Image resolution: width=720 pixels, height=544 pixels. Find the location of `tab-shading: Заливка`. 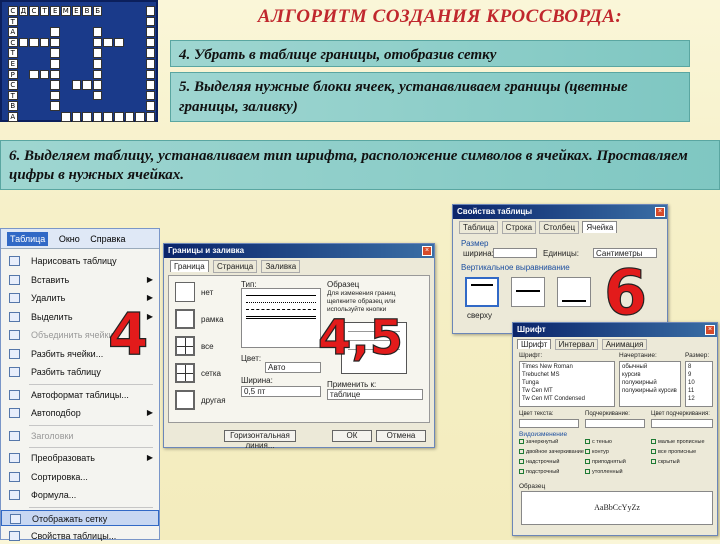

tab-shading: Заливка is located at coordinates (281, 266).